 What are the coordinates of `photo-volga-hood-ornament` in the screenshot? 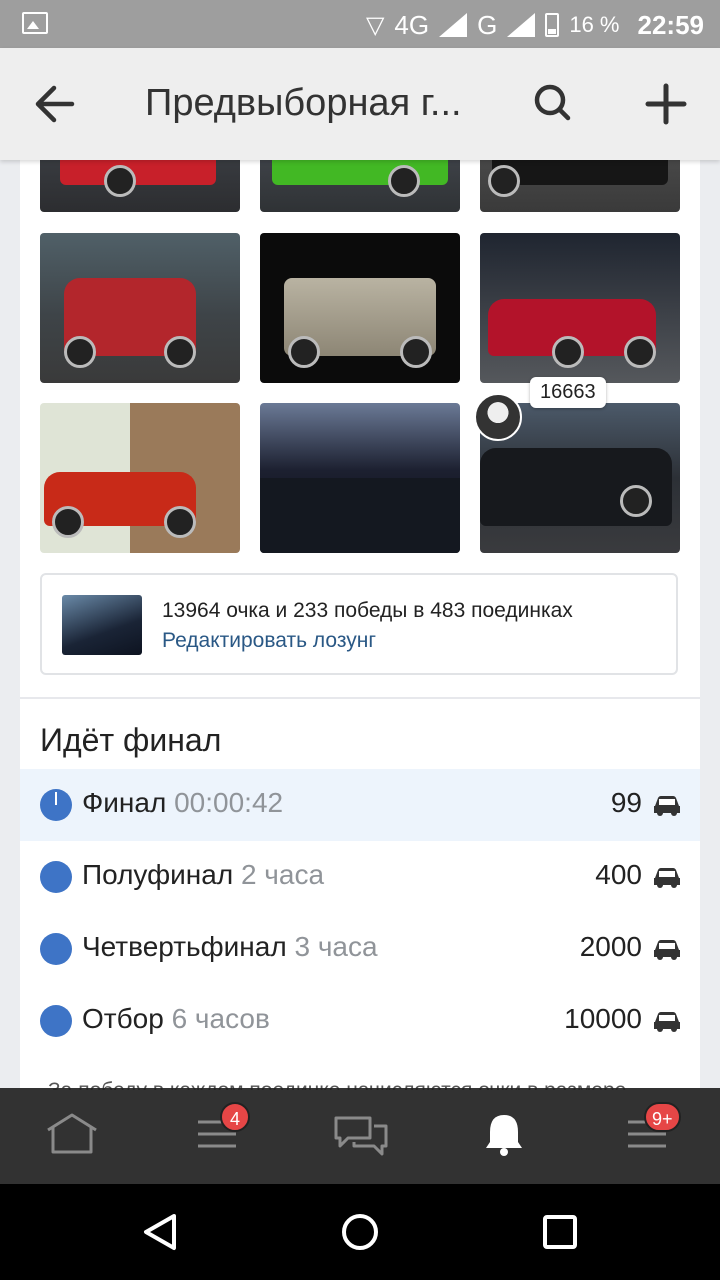 It's located at (360, 478).